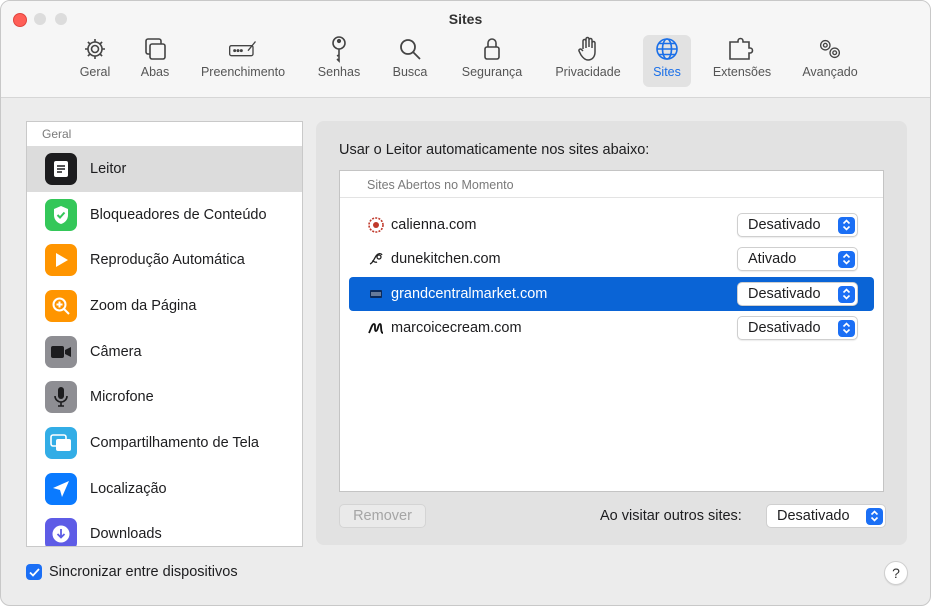 This screenshot has width=931, height=606. I want to click on site-row-marcoicecream: marcoicecream.com Desativado, so click(611, 328).